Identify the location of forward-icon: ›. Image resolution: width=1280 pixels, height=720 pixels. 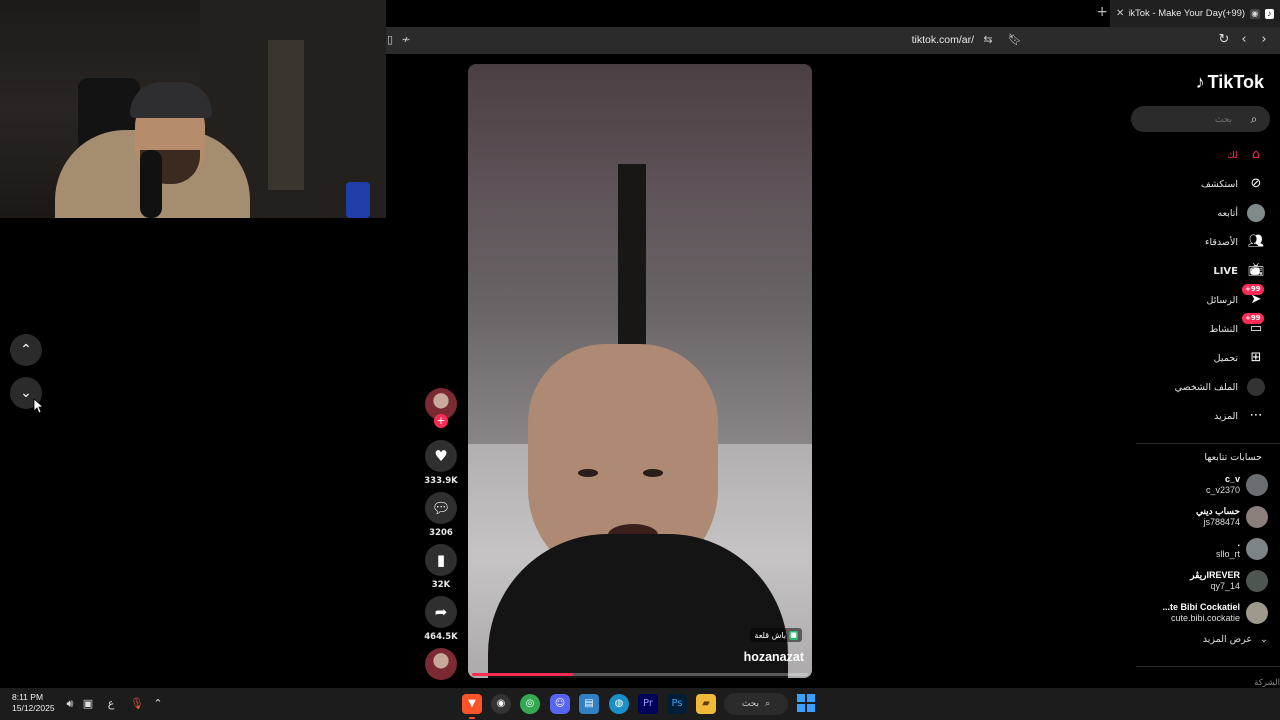
(1264, 40).